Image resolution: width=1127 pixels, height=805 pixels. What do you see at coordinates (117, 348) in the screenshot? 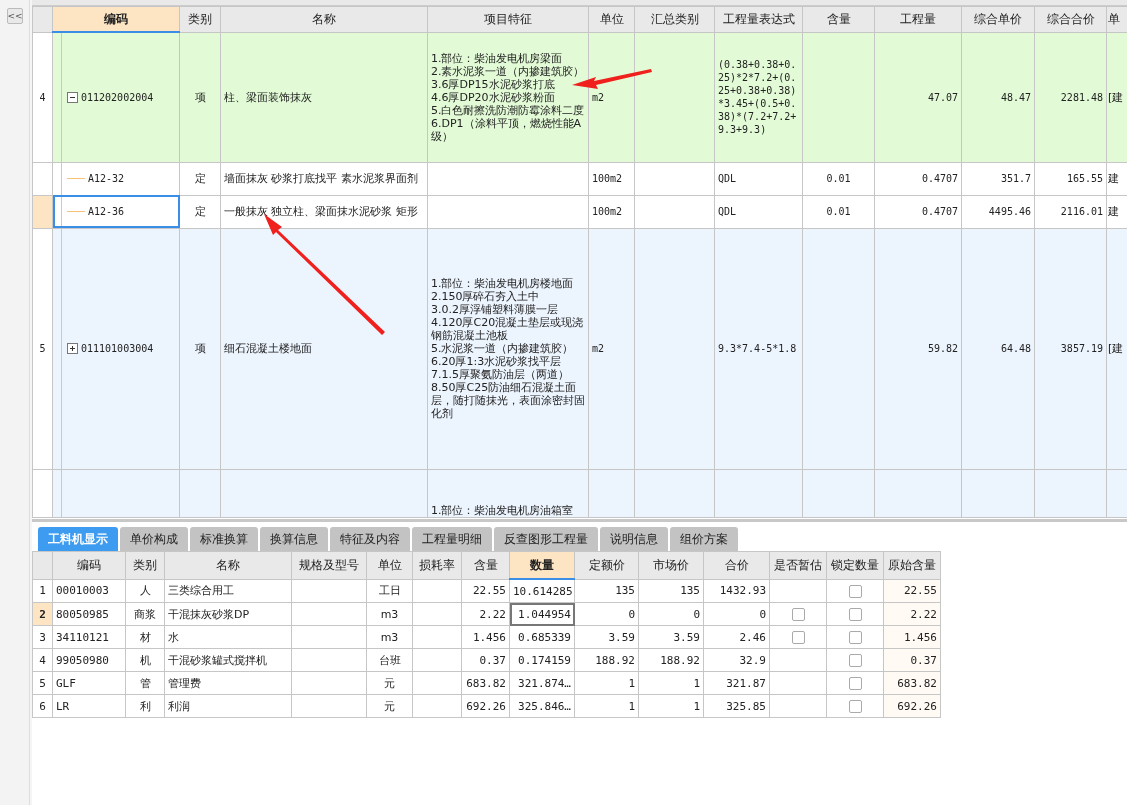
I see `code-text: 011101003004` at bounding box center [117, 348].